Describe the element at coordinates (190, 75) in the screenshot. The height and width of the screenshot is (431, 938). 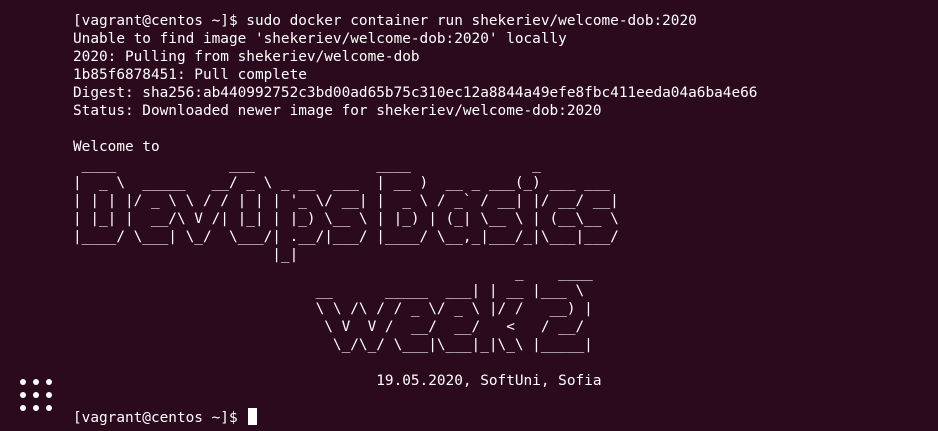
I see `terminal-line: 1b85f6878451: Pull complete` at that location.